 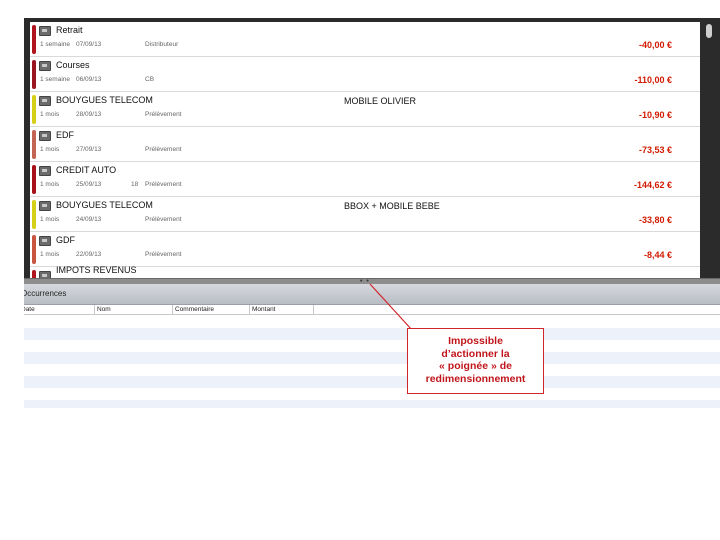 I want to click on callout-line: d’actionner la, so click(x=475, y=353).